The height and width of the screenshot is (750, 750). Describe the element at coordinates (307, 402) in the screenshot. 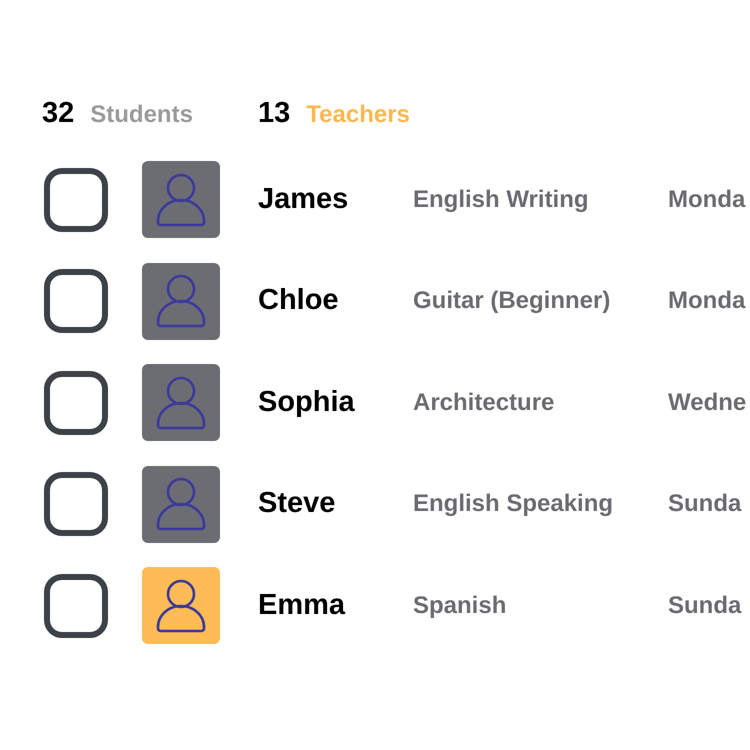

I see `name: Sophia` at that location.